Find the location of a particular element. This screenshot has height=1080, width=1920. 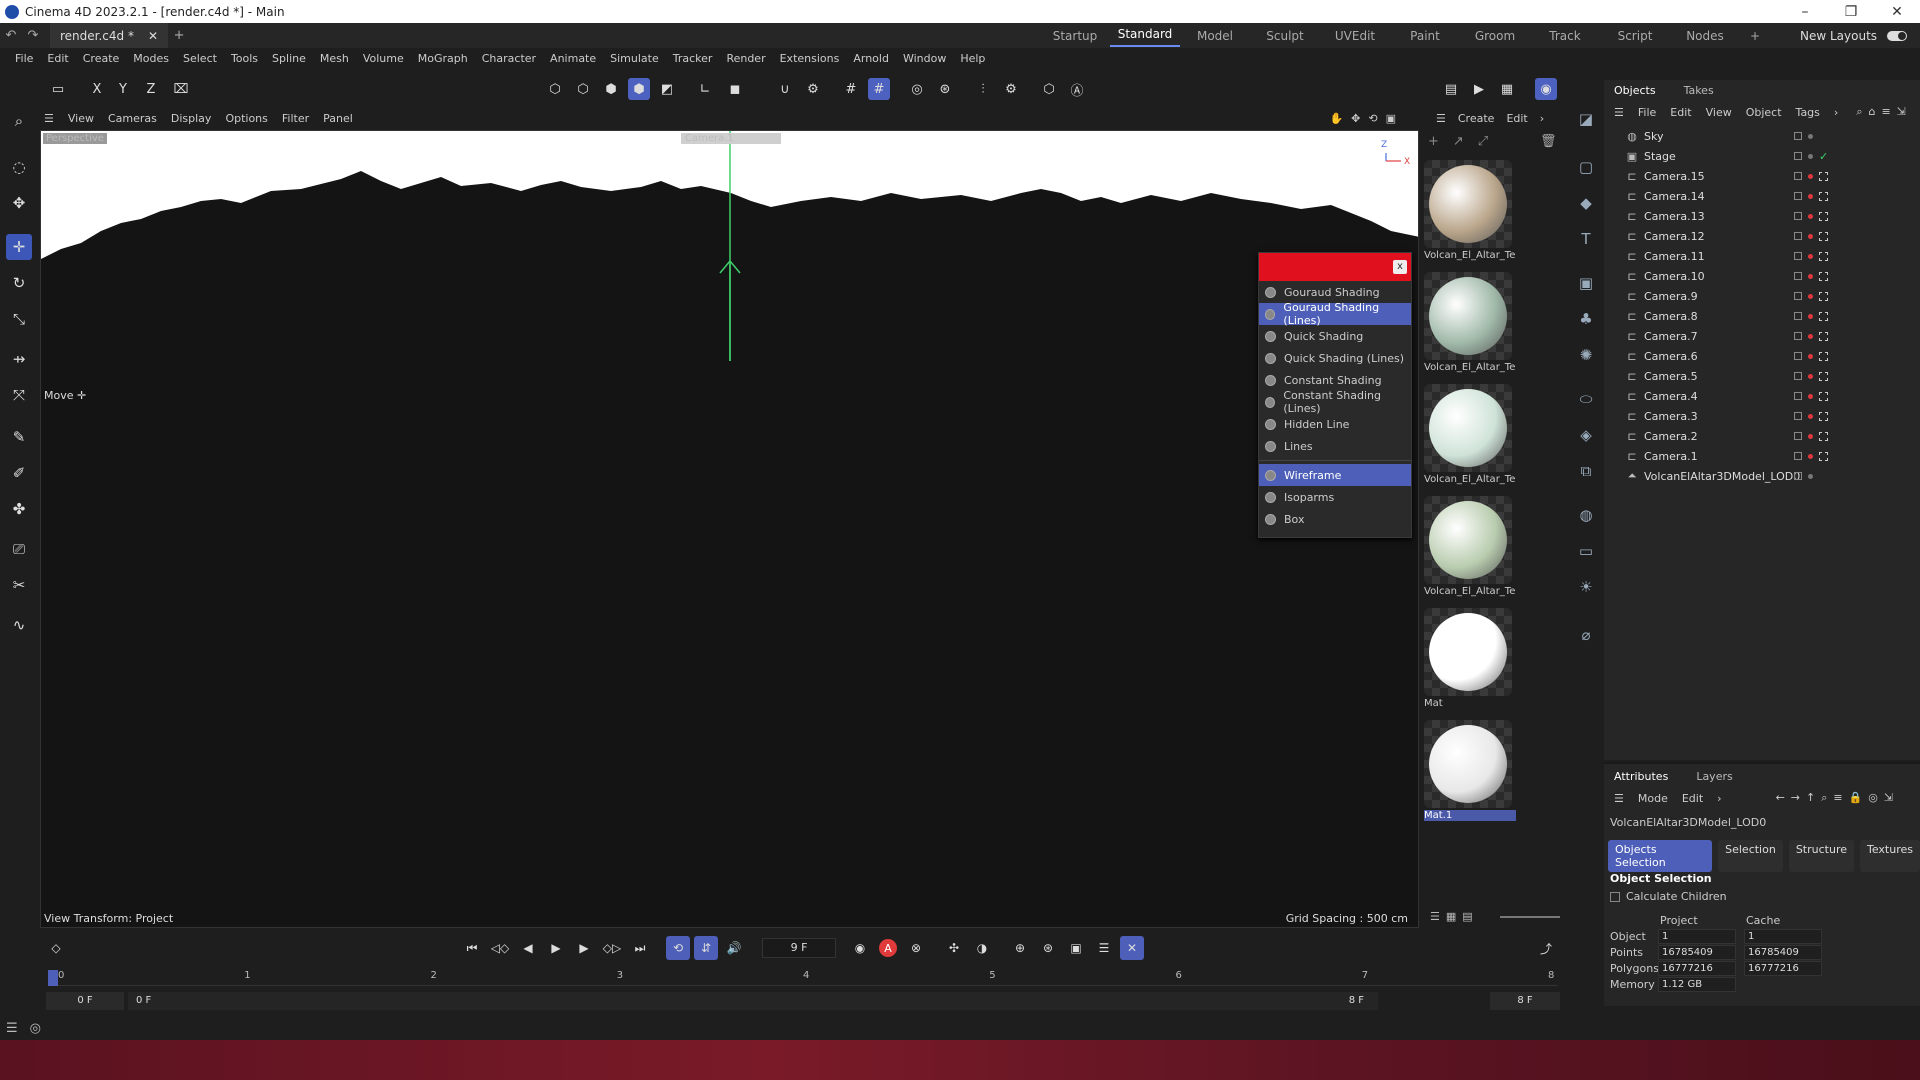

text-object-icon: T is located at coordinates (1586, 239).